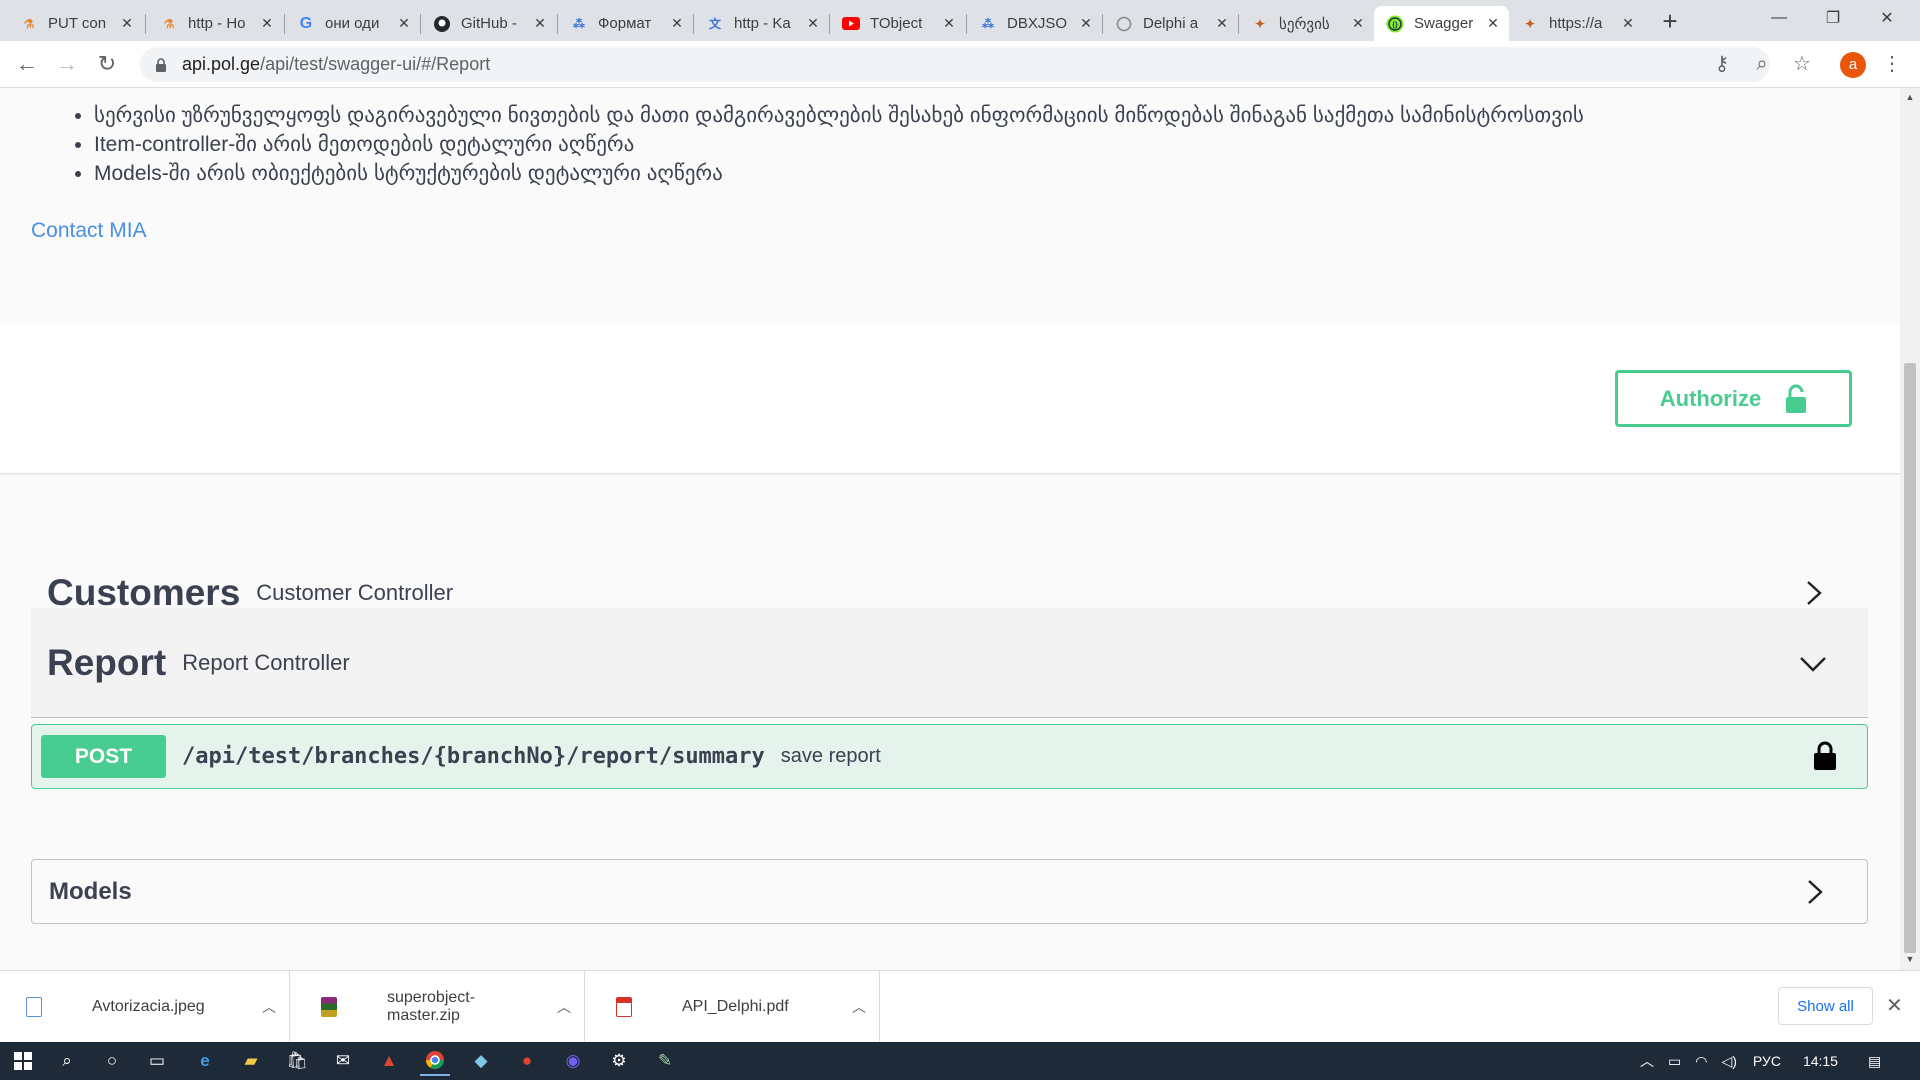 The image size is (1920, 1080). What do you see at coordinates (107, 662) in the screenshot?
I see `tag-name: Report` at bounding box center [107, 662].